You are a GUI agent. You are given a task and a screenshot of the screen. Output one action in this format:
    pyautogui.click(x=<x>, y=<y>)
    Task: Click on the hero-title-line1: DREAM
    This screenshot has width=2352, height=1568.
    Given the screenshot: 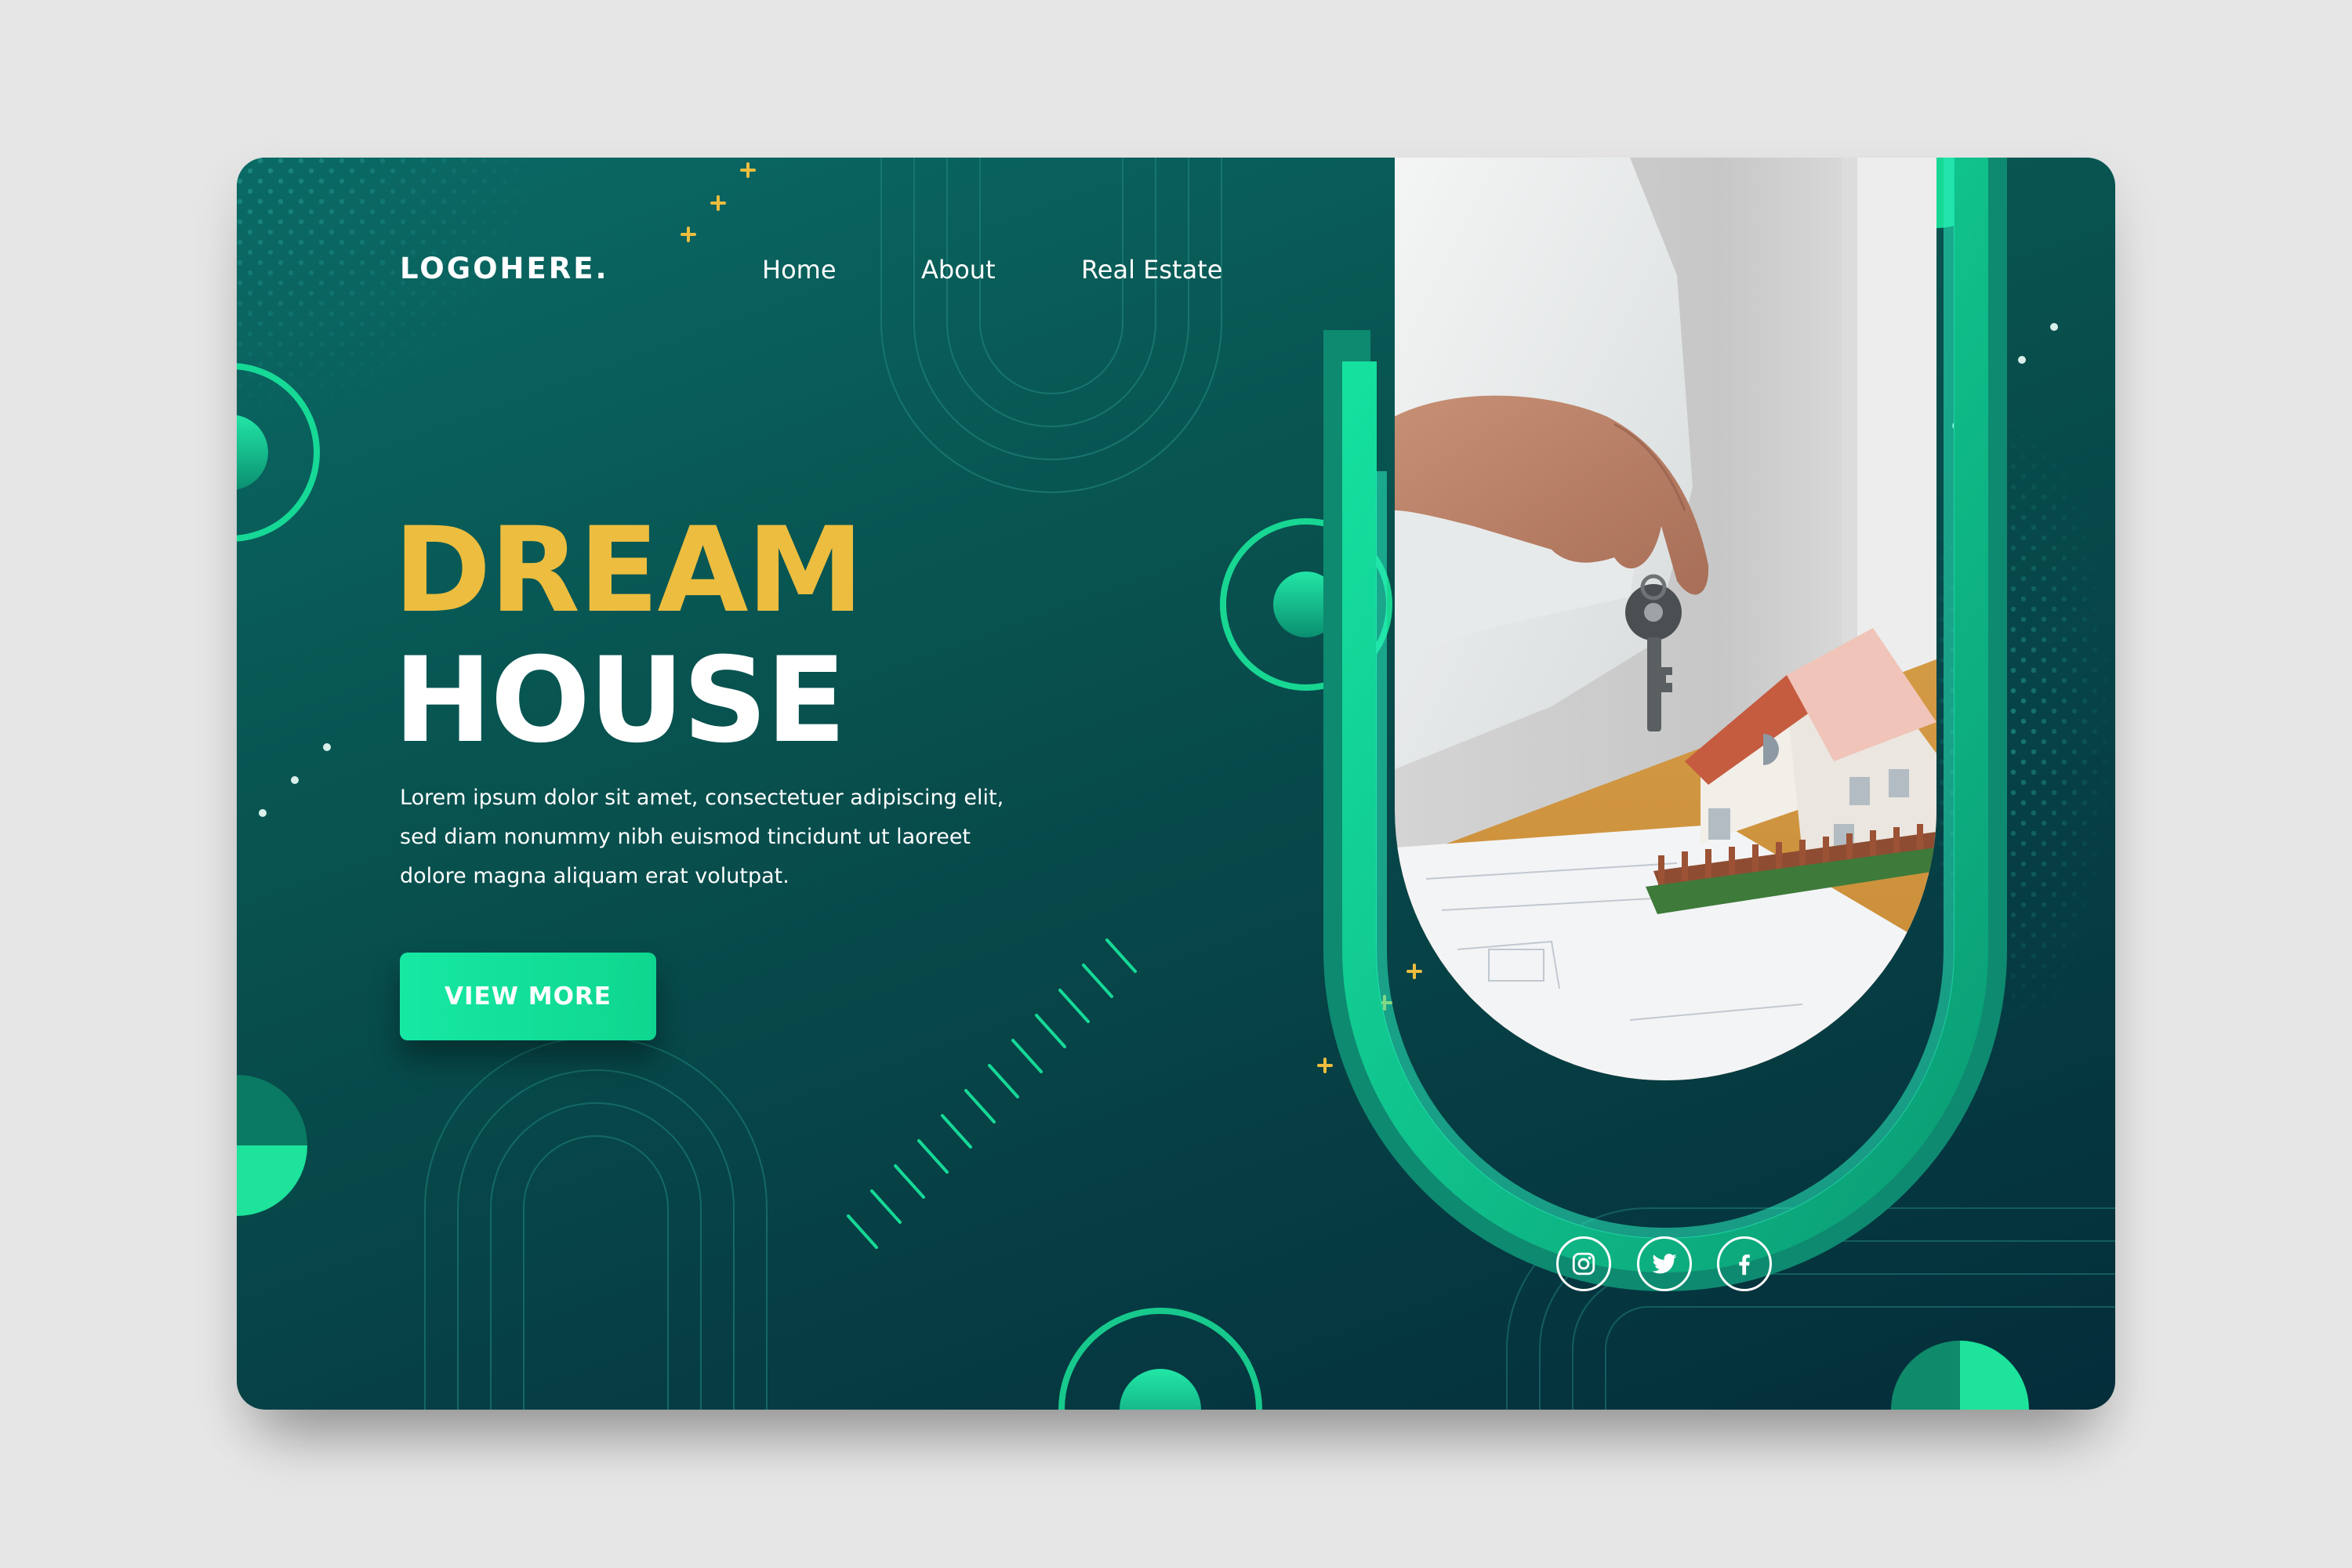 What is the action you would take?
    pyautogui.click(x=629, y=571)
    